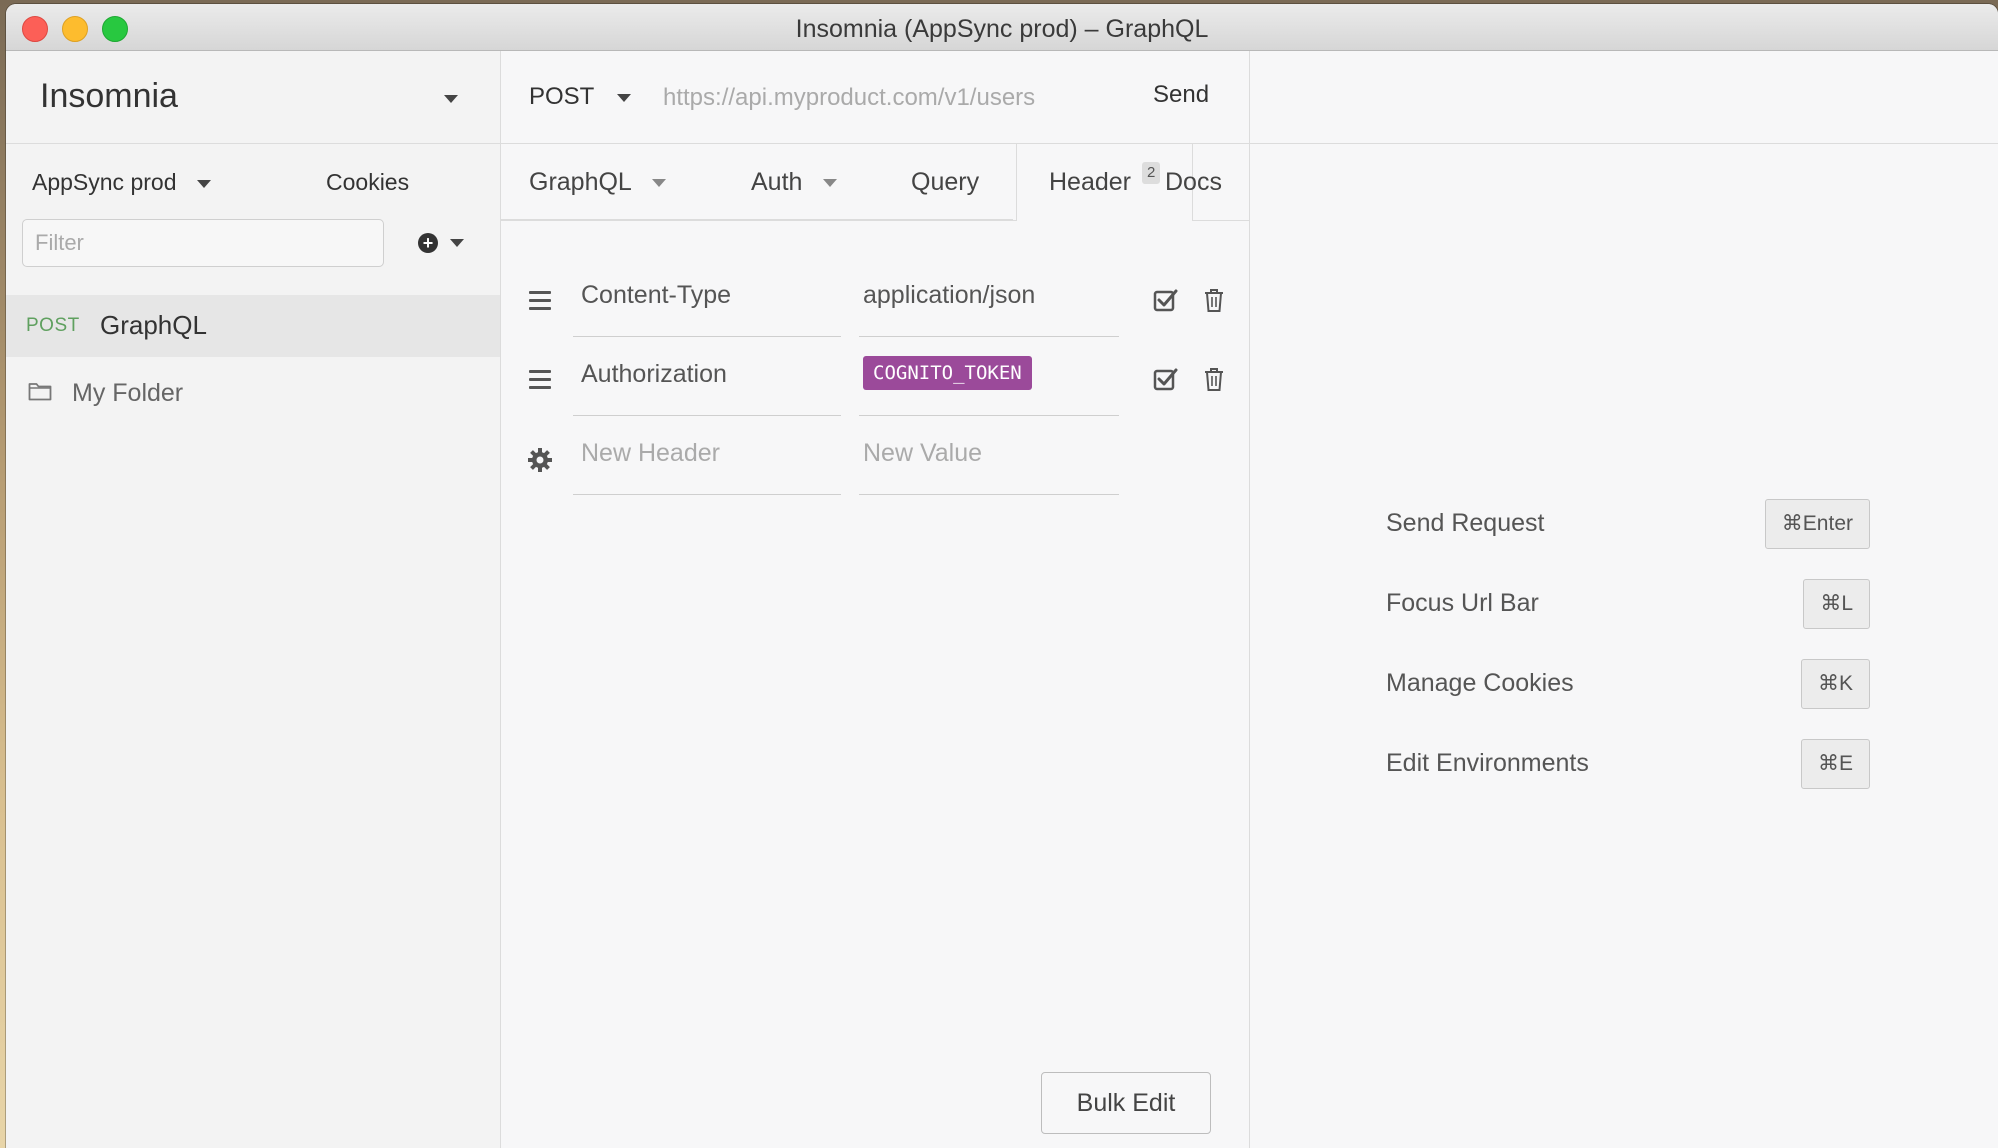 The height and width of the screenshot is (1148, 1998). I want to click on folder-name: My Folder, so click(128, 393).